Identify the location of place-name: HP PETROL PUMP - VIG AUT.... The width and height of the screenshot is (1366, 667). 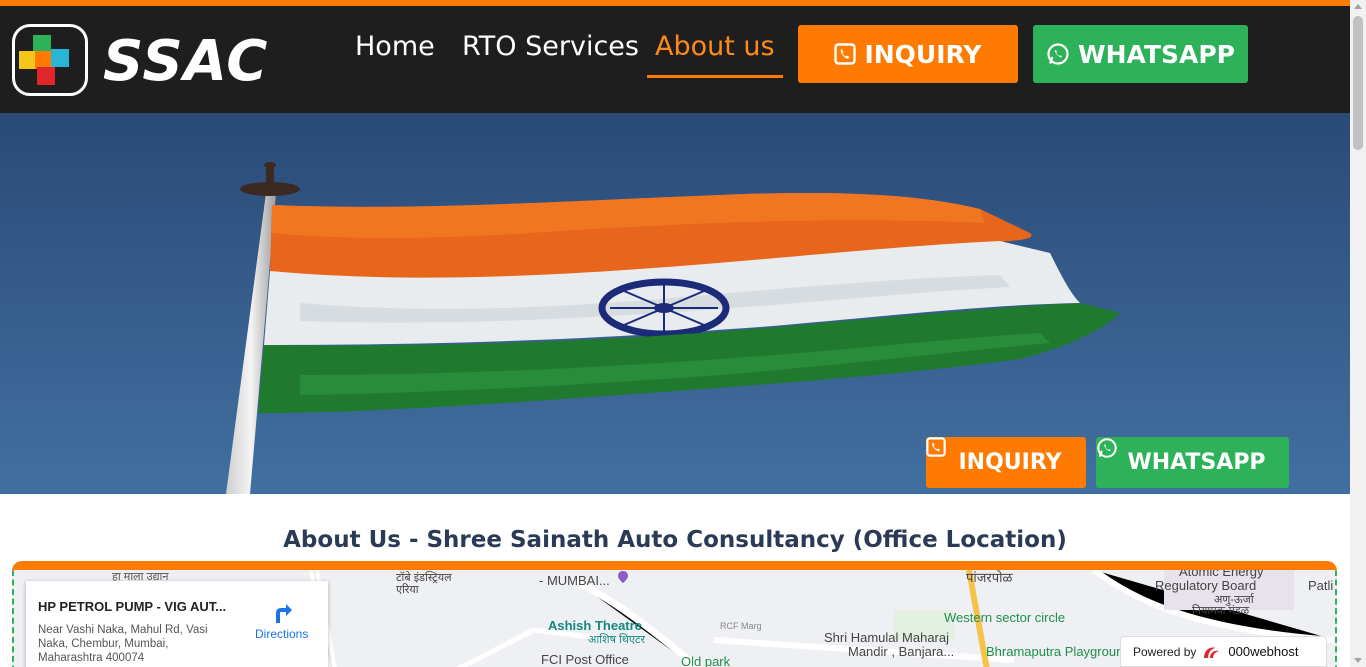
(132, 606).